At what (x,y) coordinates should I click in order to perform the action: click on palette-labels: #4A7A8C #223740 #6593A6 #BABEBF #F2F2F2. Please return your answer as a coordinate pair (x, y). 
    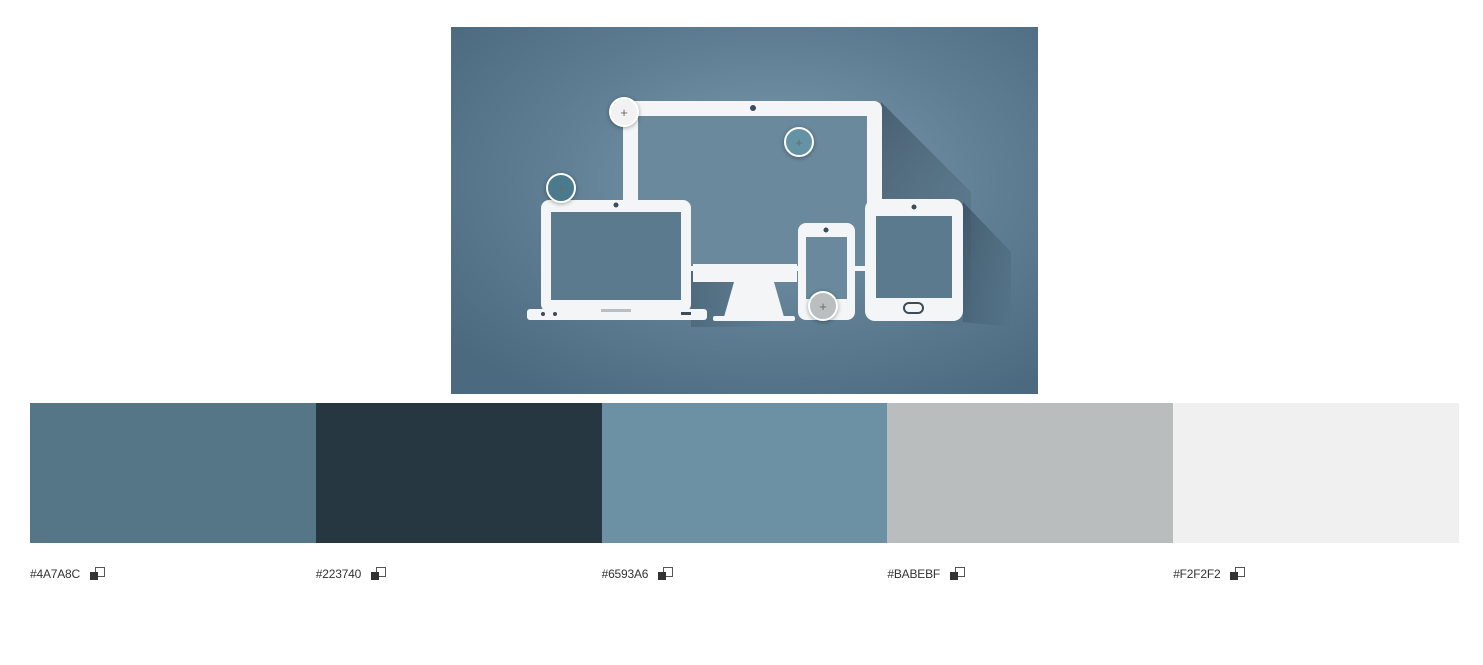
    Looking at the image, I should click on (744, 574).